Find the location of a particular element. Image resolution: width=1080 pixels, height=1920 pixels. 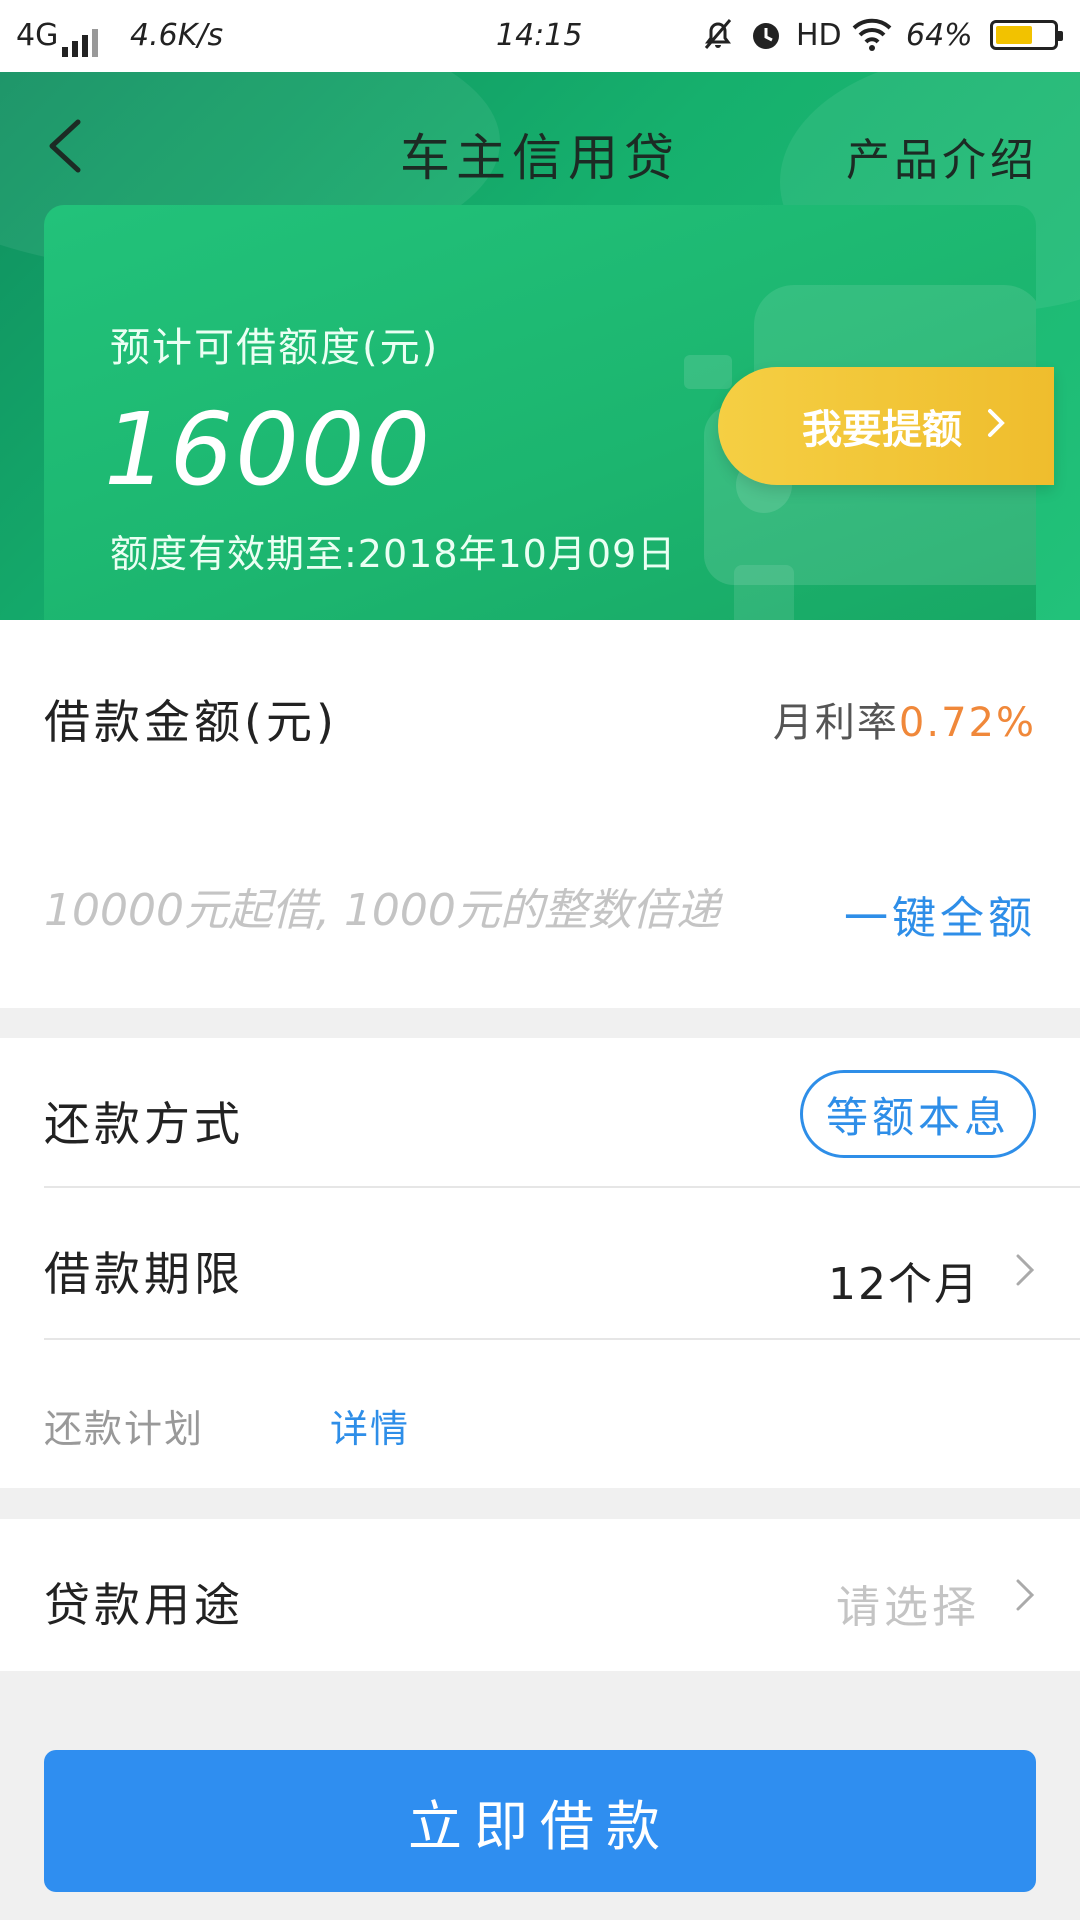

battery-icon is located at coordinates (1026, 35).